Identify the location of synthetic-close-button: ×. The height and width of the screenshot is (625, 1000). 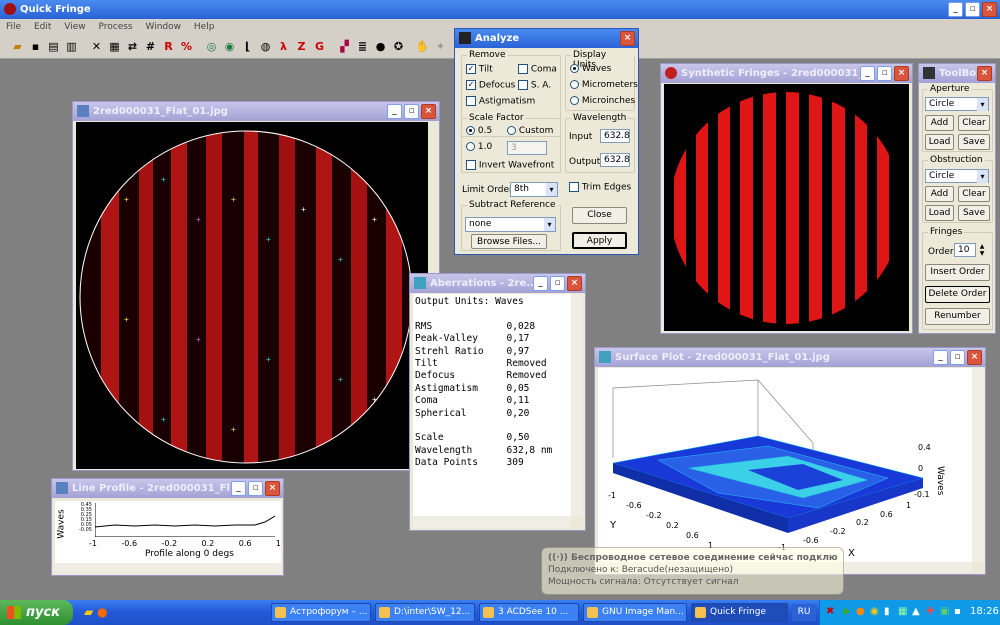
(901, 73).